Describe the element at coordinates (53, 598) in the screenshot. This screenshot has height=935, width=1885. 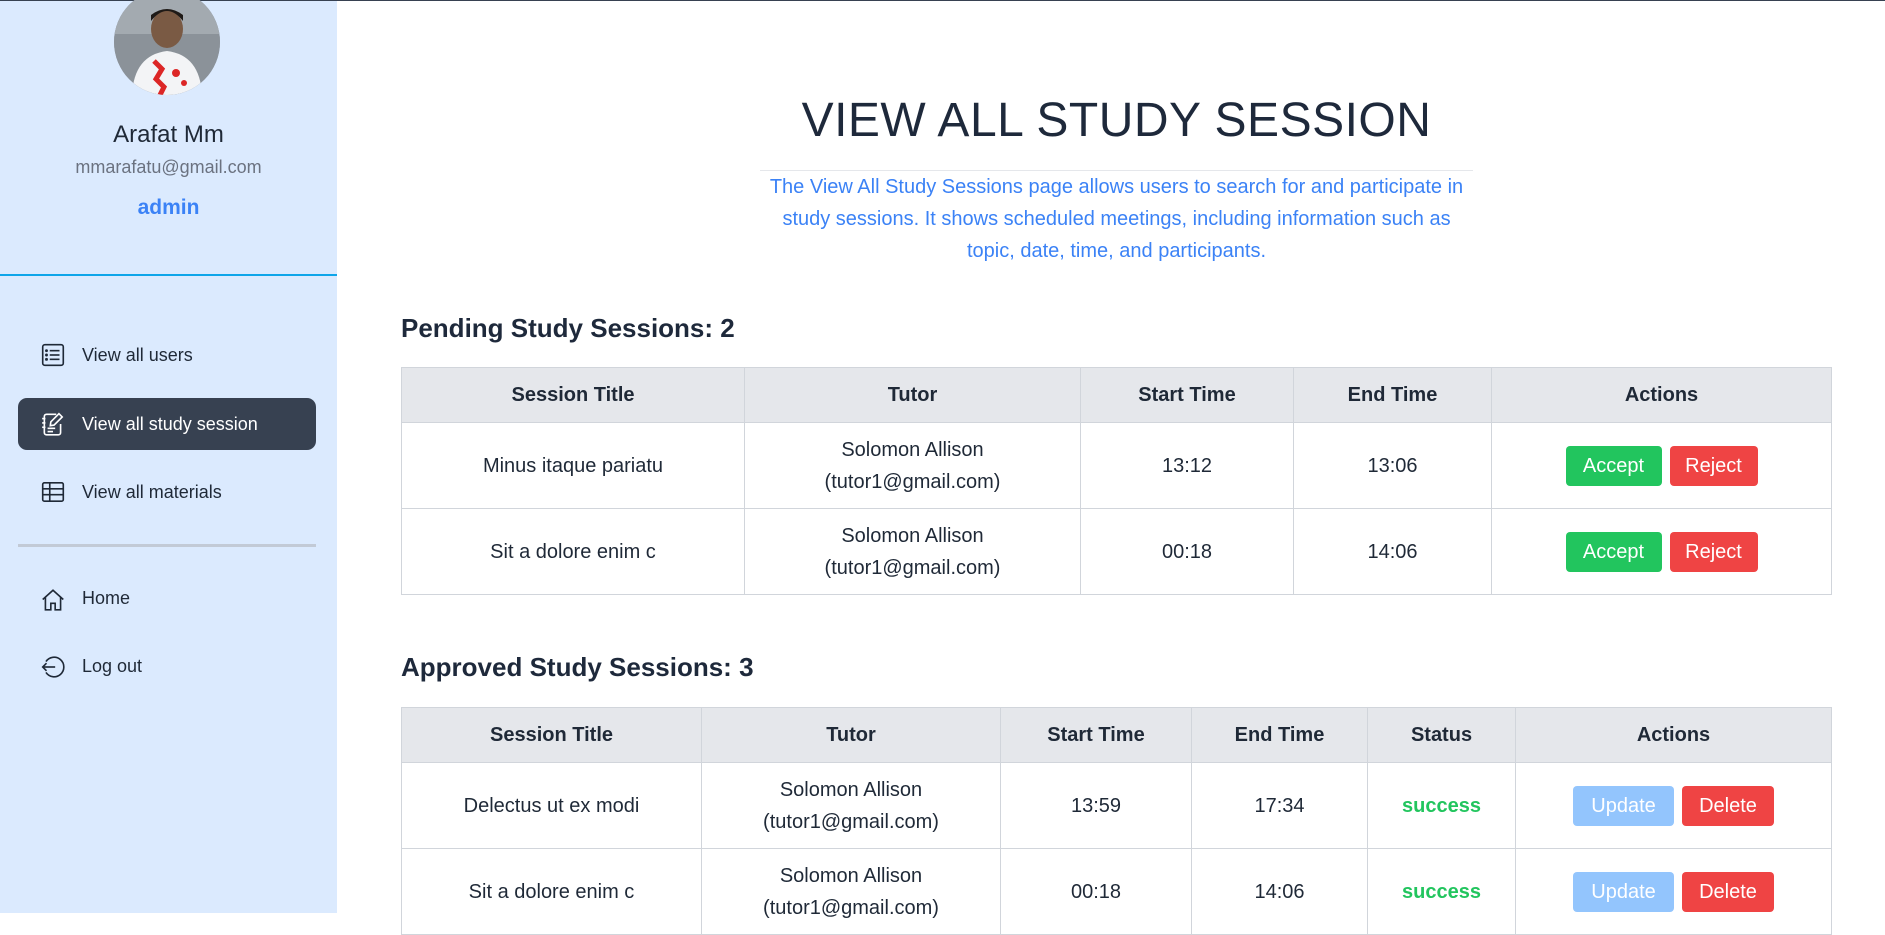
I see `home-icon` at that location.